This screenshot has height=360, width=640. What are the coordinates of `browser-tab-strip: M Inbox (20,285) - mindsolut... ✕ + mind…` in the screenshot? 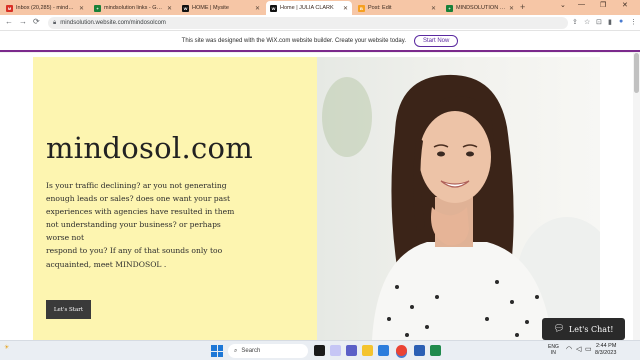 It's located at (320, 7).